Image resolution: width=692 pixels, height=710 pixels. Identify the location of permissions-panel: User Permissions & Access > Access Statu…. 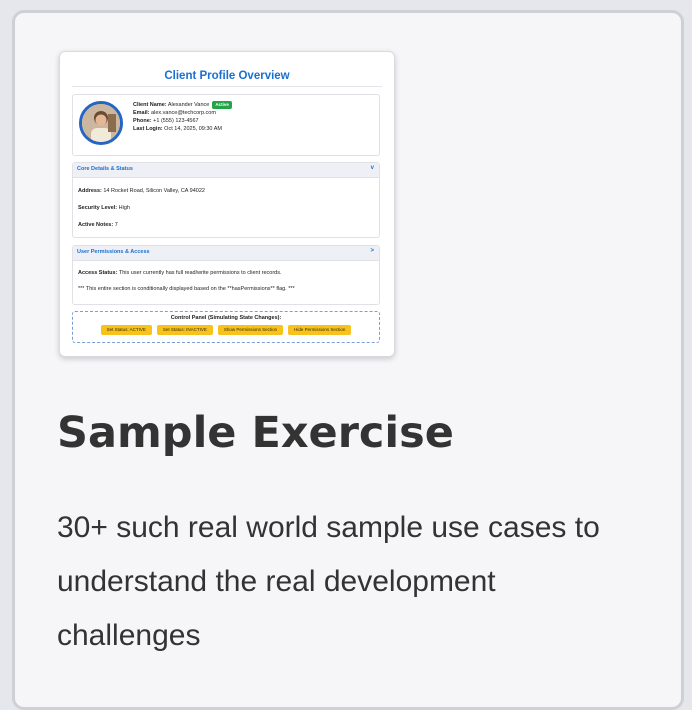
(226, 275).